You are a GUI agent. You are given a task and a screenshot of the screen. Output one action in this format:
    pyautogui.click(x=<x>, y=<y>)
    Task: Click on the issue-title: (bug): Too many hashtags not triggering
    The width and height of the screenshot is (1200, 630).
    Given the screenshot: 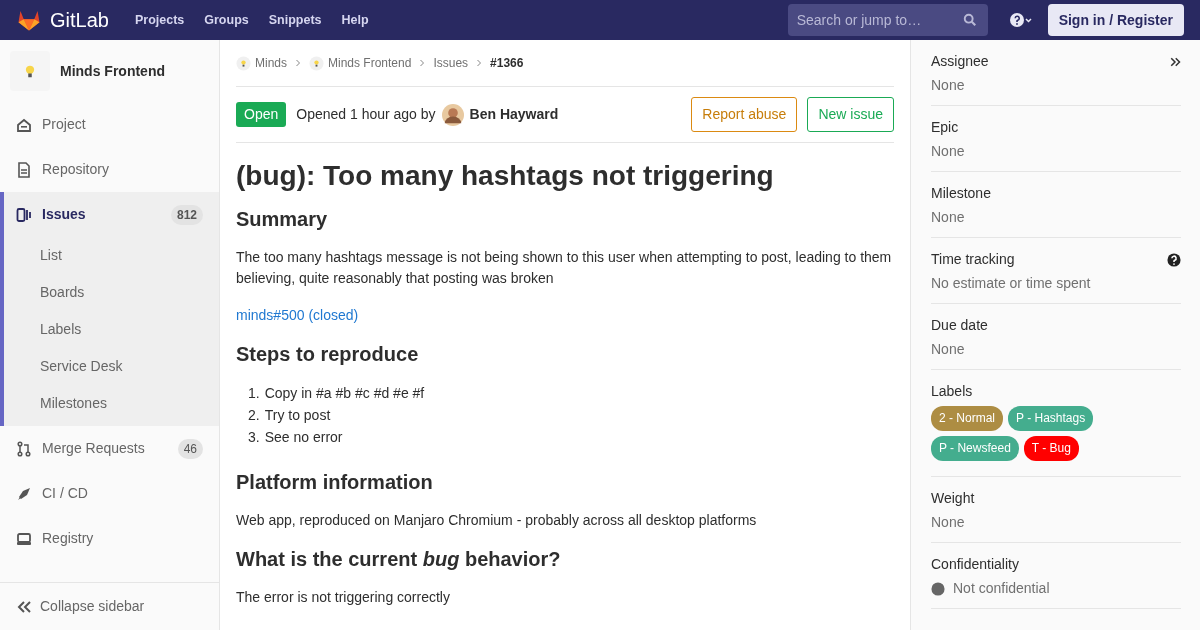 What is the action you would take?
    pyautogui.click(x=505, y=176)
    